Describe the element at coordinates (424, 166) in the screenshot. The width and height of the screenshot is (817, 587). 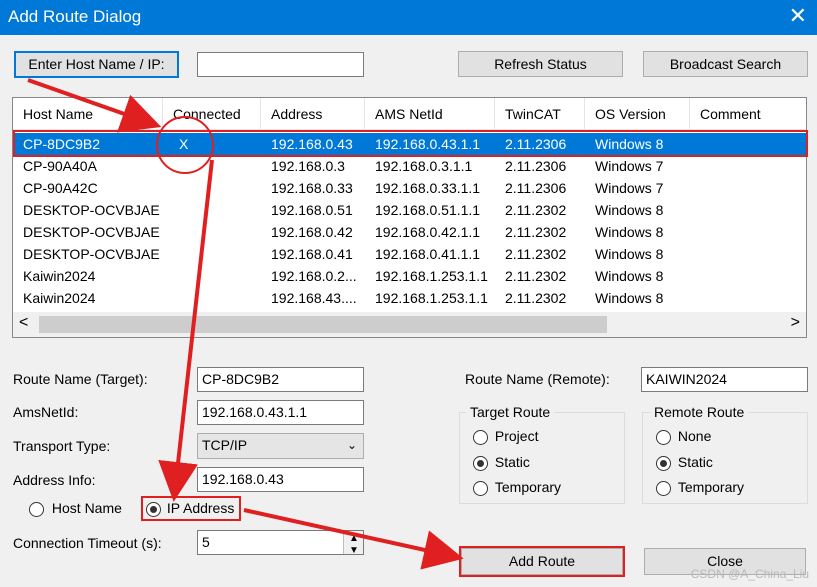
I see `cell-ams-netid: 192.168.0.3.1.1` at that location.